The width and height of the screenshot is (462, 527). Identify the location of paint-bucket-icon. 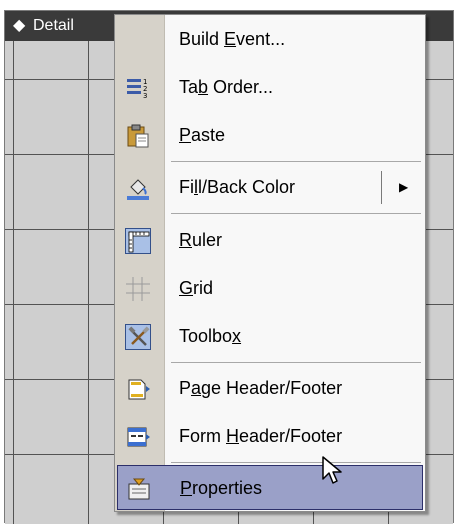
(138, 188).